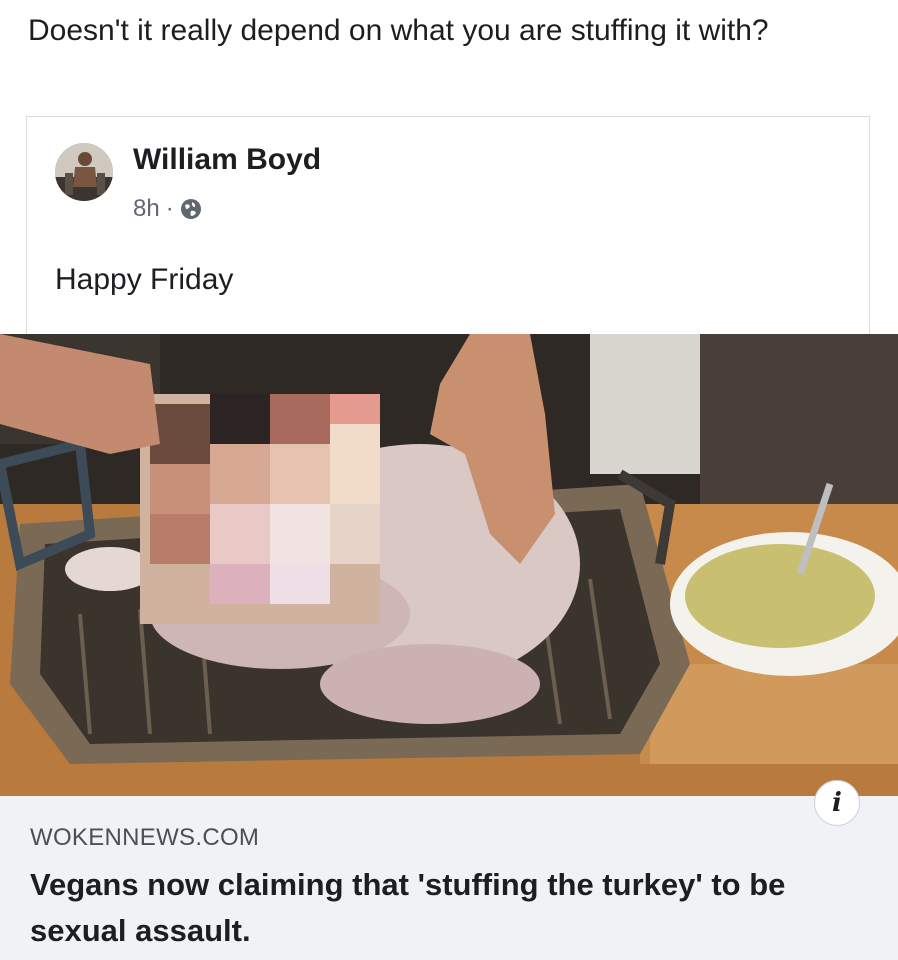  I want to click on link-domain: WOKENNEWS.COM, so click(145, 837).